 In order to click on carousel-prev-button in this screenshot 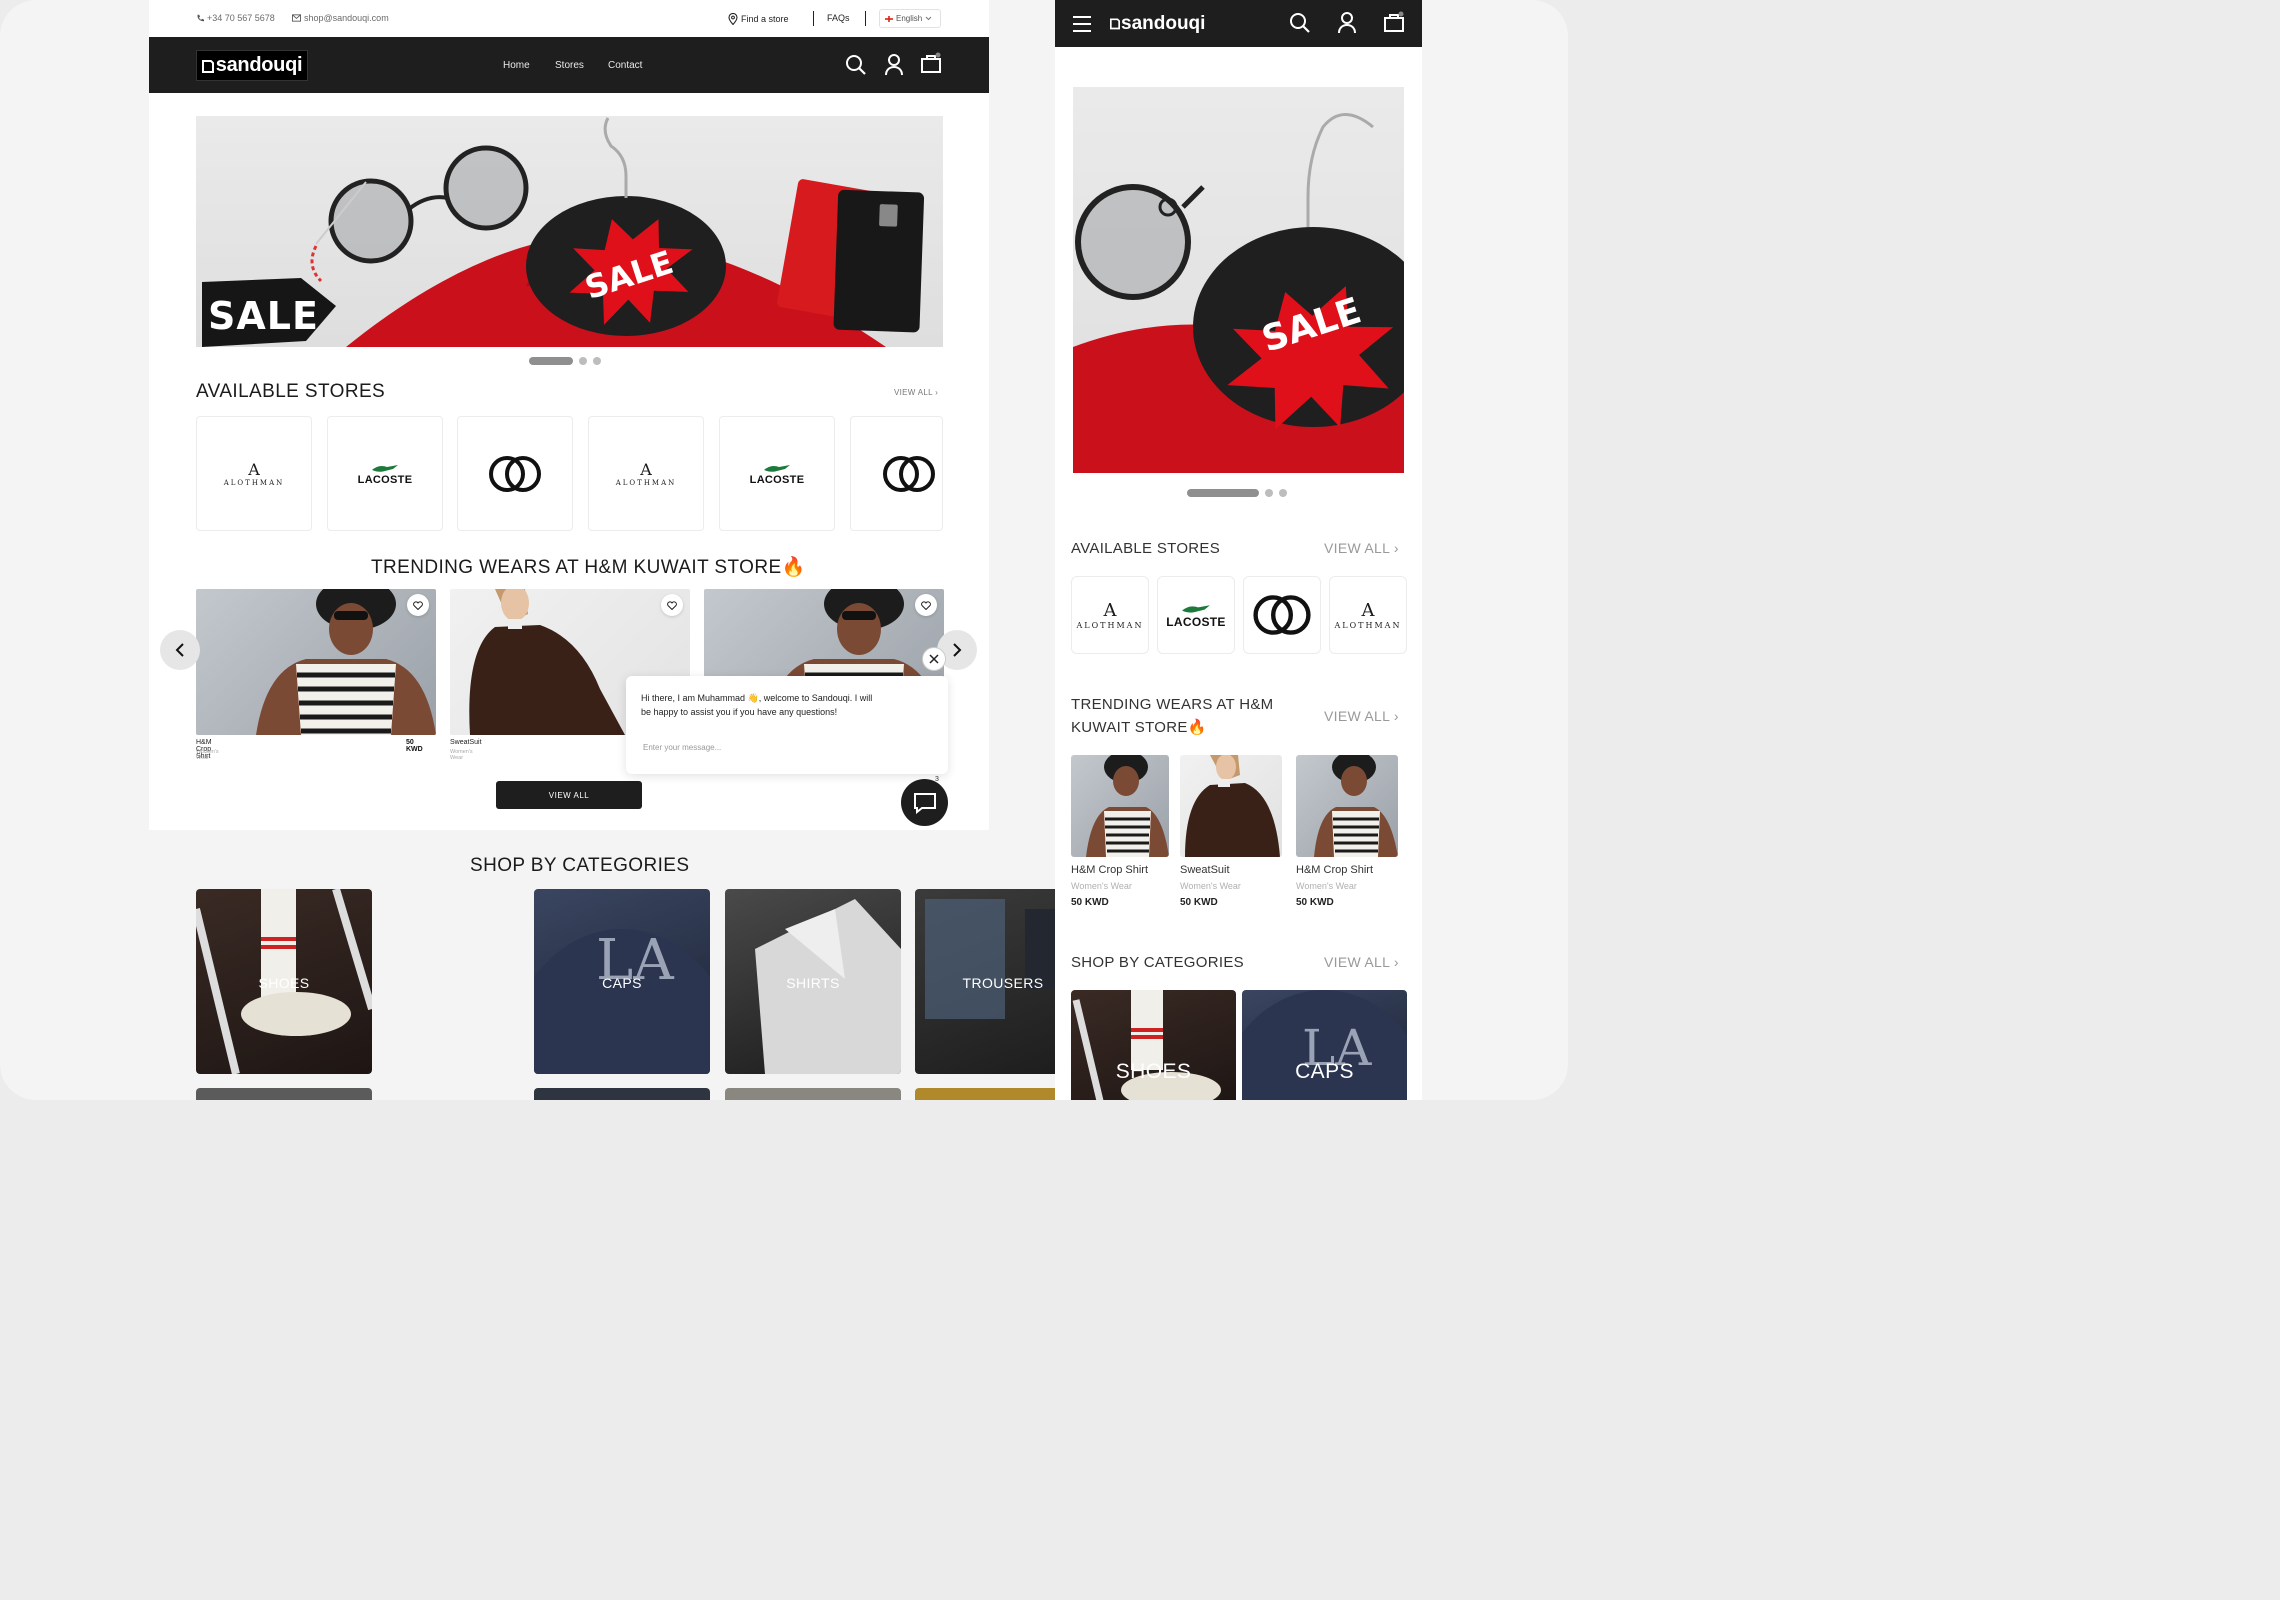, I will do `click(180, 650)`.